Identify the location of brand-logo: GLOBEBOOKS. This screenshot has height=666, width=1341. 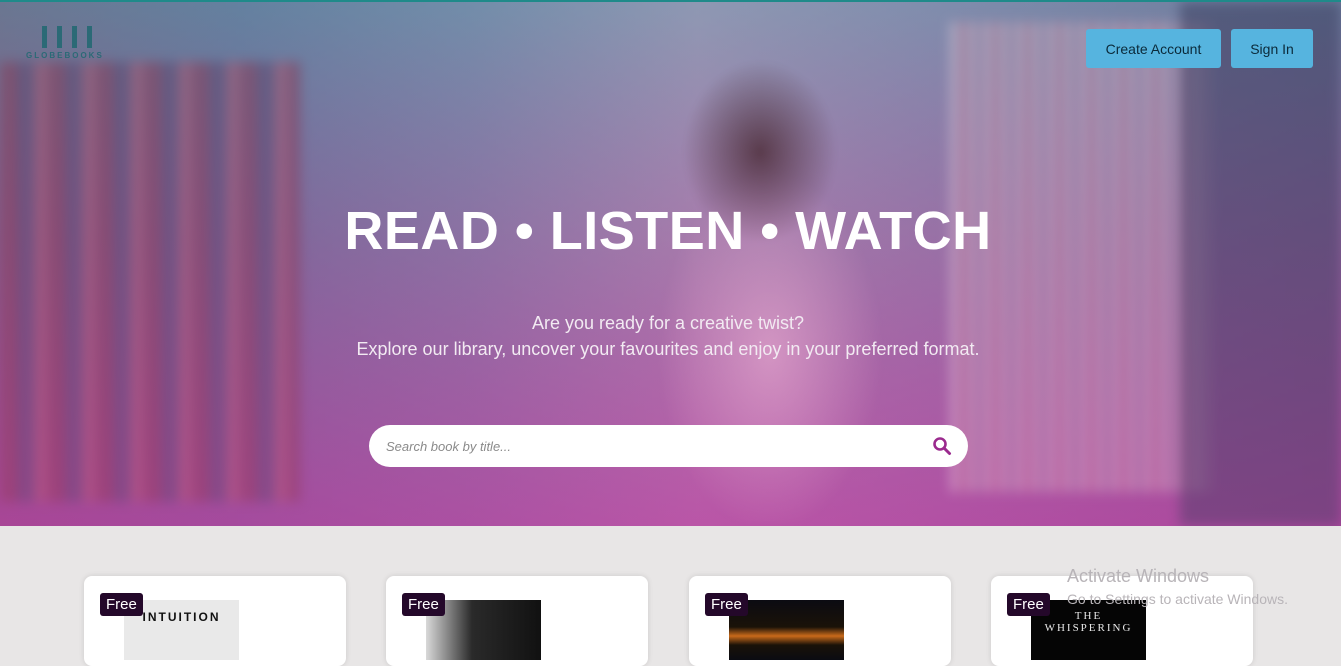
(76, 46).